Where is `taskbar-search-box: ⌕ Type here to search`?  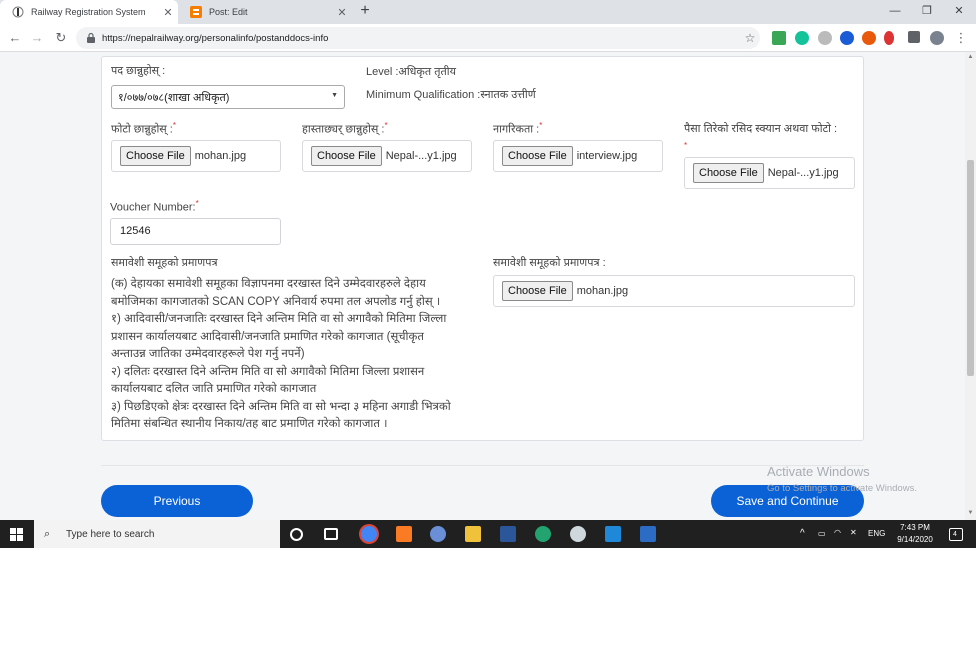
taskbar-search-box: ⌕ Type here to search is located at coordinates (157, 534).